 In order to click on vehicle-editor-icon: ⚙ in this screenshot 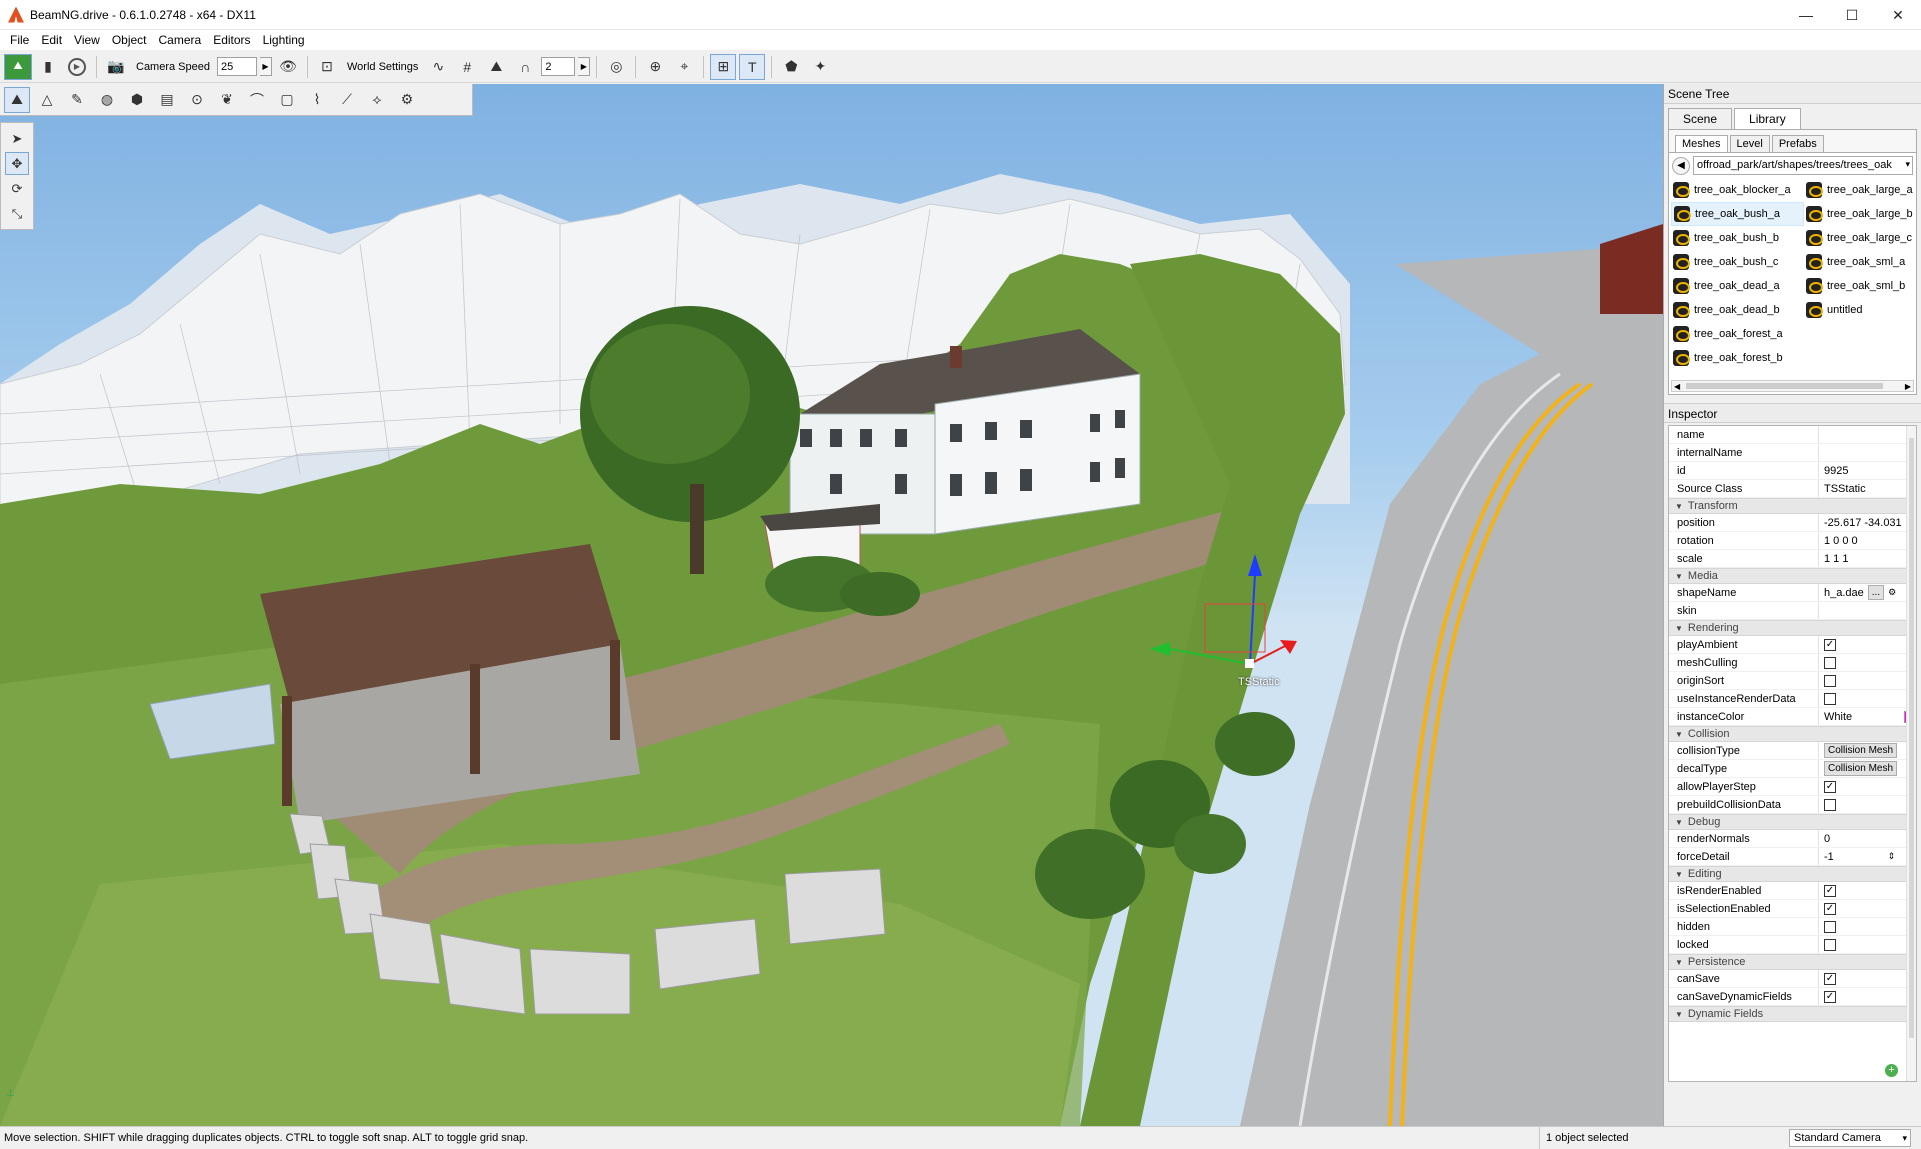, I will do `click(407, 100)`.